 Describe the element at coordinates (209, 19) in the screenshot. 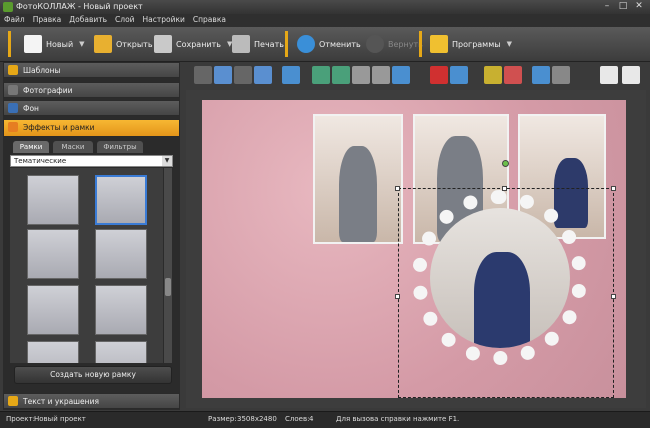

I see `menu-help: Справка` at that location.